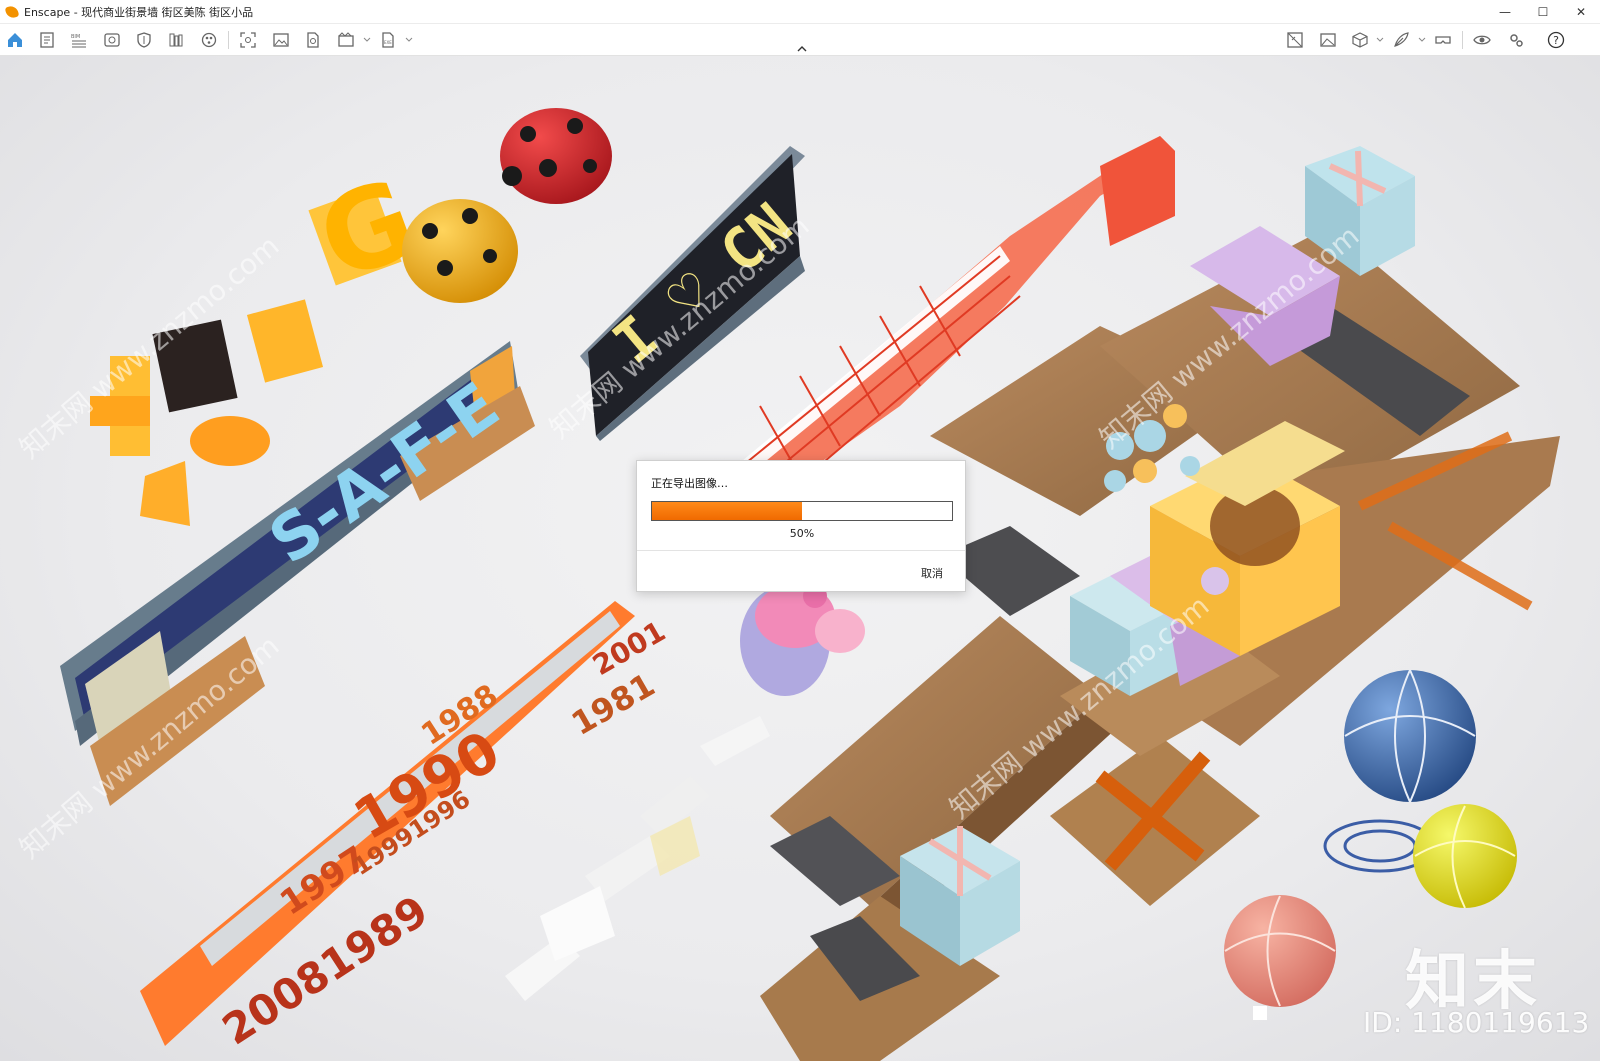 Image resolution: width=1600 pixels, height=1061 pixels. Describe the element at coordinates (802, 640) in the screenshot. I see `pink-bear` at that location.